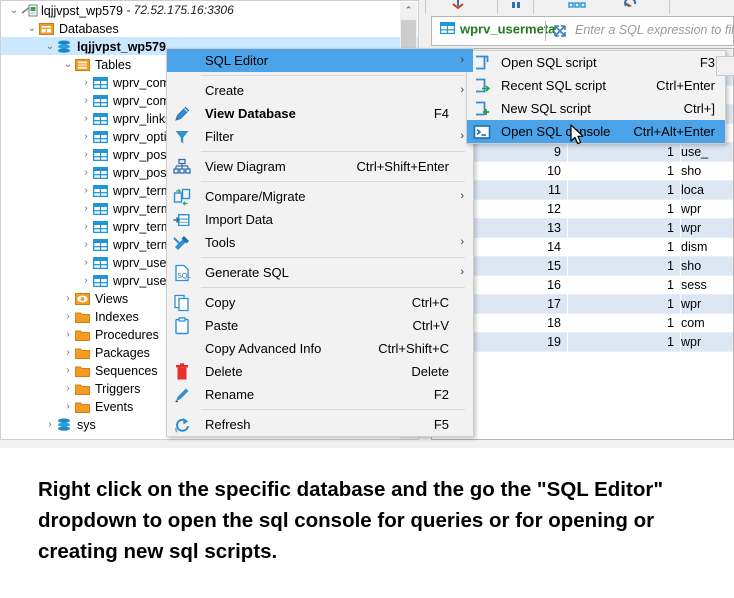 This screenshot has width=734, height=598. What do you see at coordinates (707, 152) in the screenshot?
I see `grid-cell-meta-key: use_` at bounding box center [707, 152].